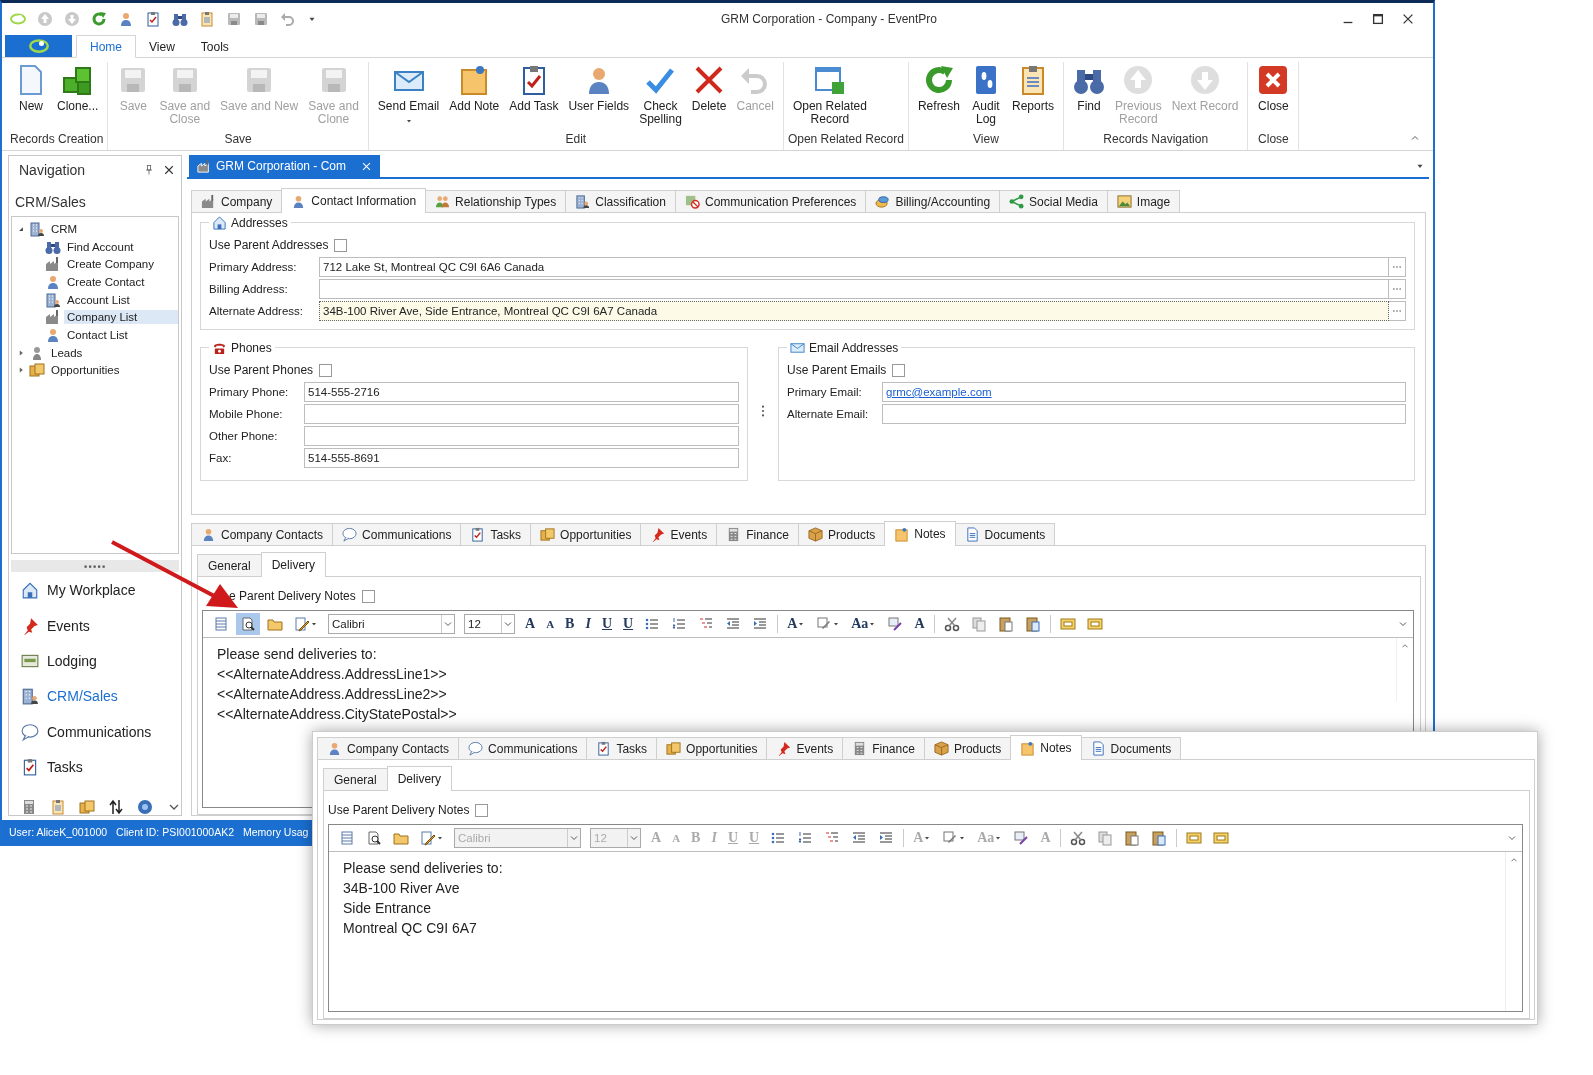 This screenshot has height=1075, width=1593. I want to click on tree-item: Opportunities, so click(113, 370).